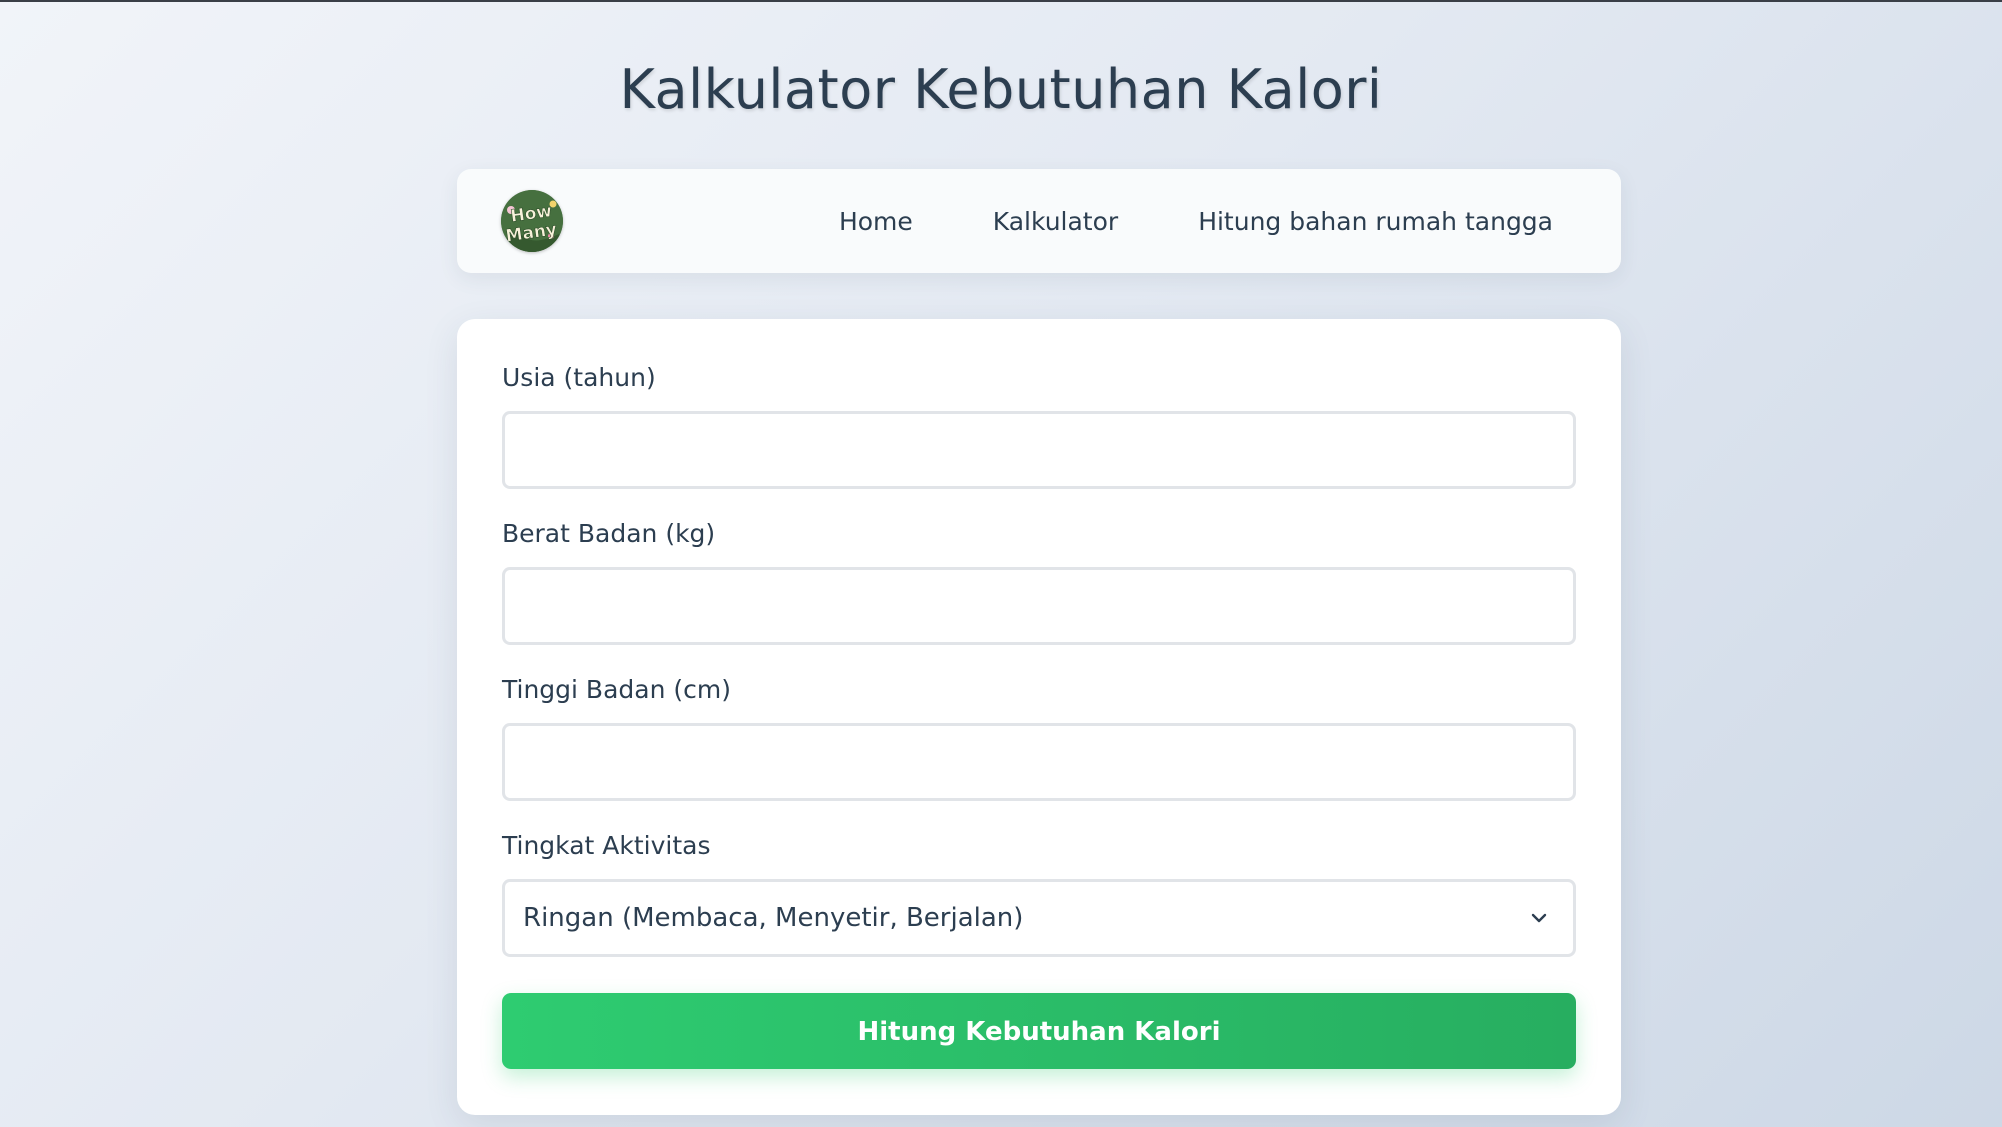 The image size is (2002, 1127). I want to click on age-input, so click(1039, 450).